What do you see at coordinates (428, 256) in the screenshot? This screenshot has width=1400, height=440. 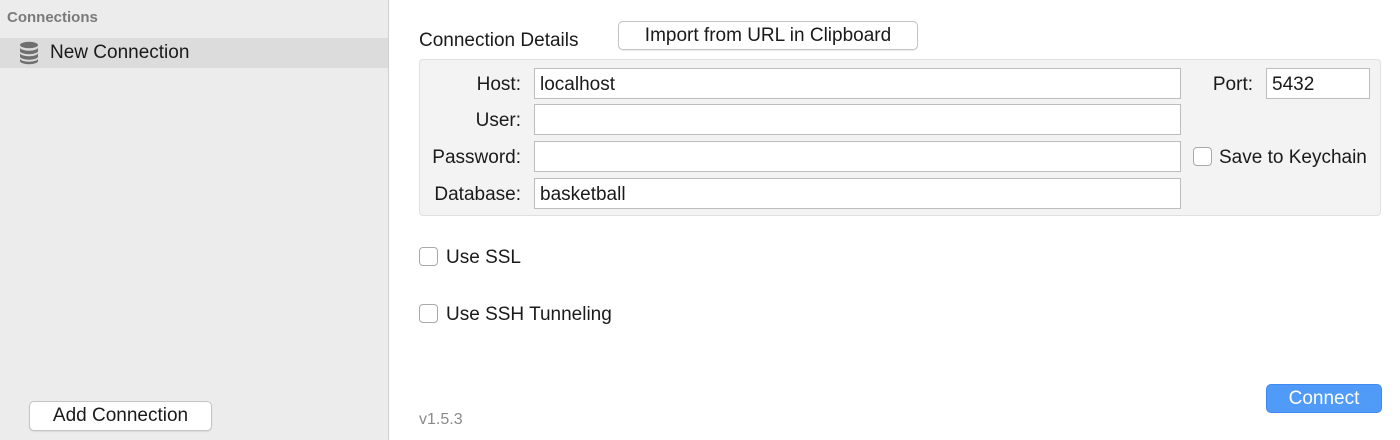 I see `use-ssl-checkbox` at bounding box center [428, 256].